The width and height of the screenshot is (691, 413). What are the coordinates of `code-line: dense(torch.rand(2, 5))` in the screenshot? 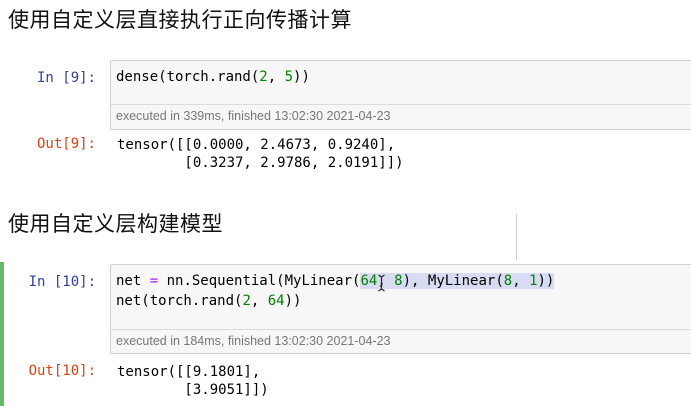 It's located at (213, 77).